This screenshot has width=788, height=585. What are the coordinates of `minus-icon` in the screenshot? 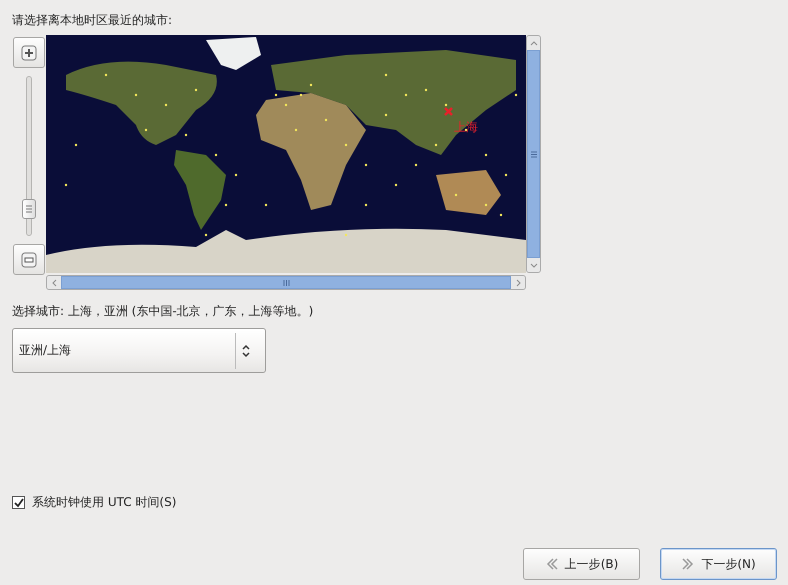 It's located at (28, 260).